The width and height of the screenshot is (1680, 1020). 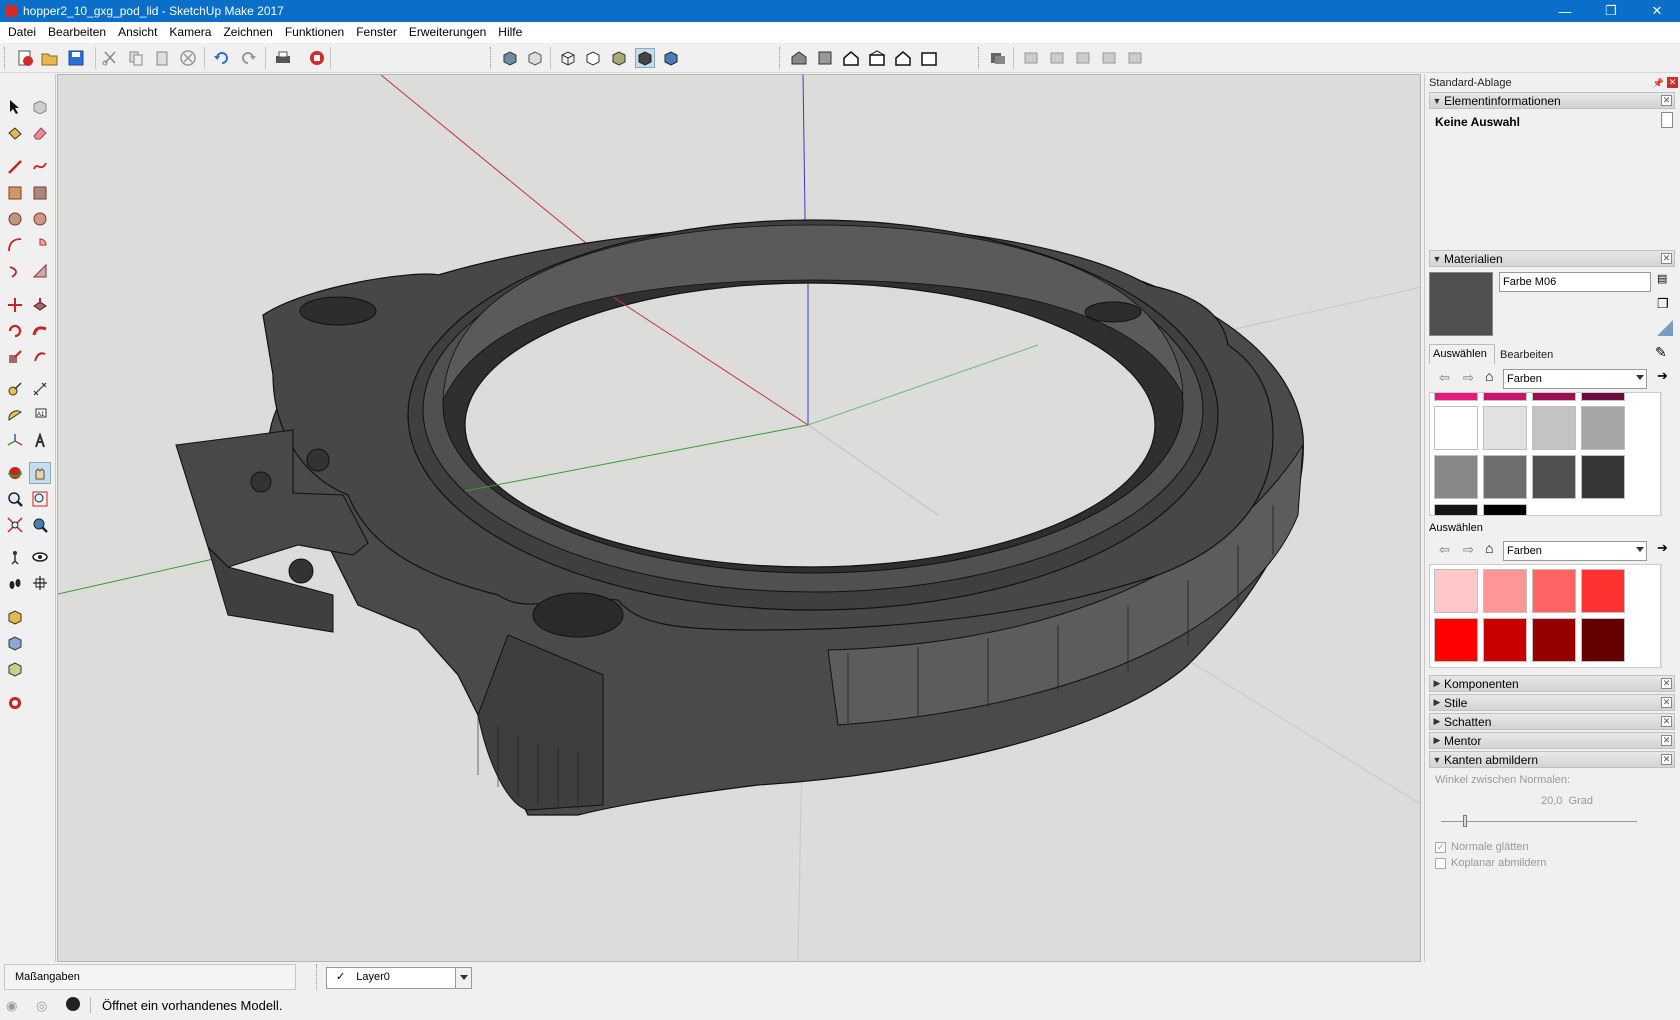 What do you see at coordinates (15, 271) in the screenshot?
I see `two-point-arc-icon` at bounding box center [15, 271].